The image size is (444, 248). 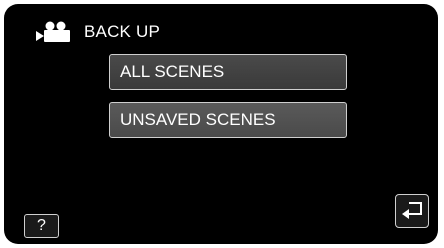 I want to click on screen-title: BACK UP, so click(x=122, y=31).